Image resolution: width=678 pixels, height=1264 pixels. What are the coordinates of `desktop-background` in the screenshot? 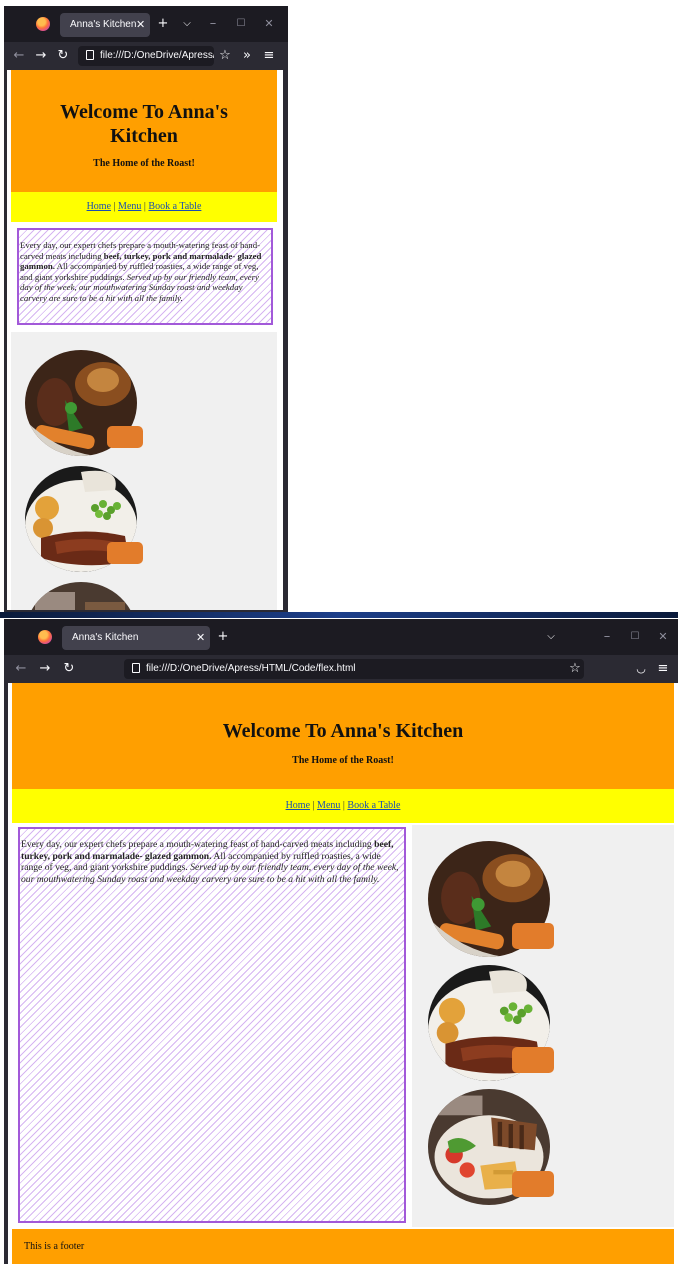 It's located at (339, 615).